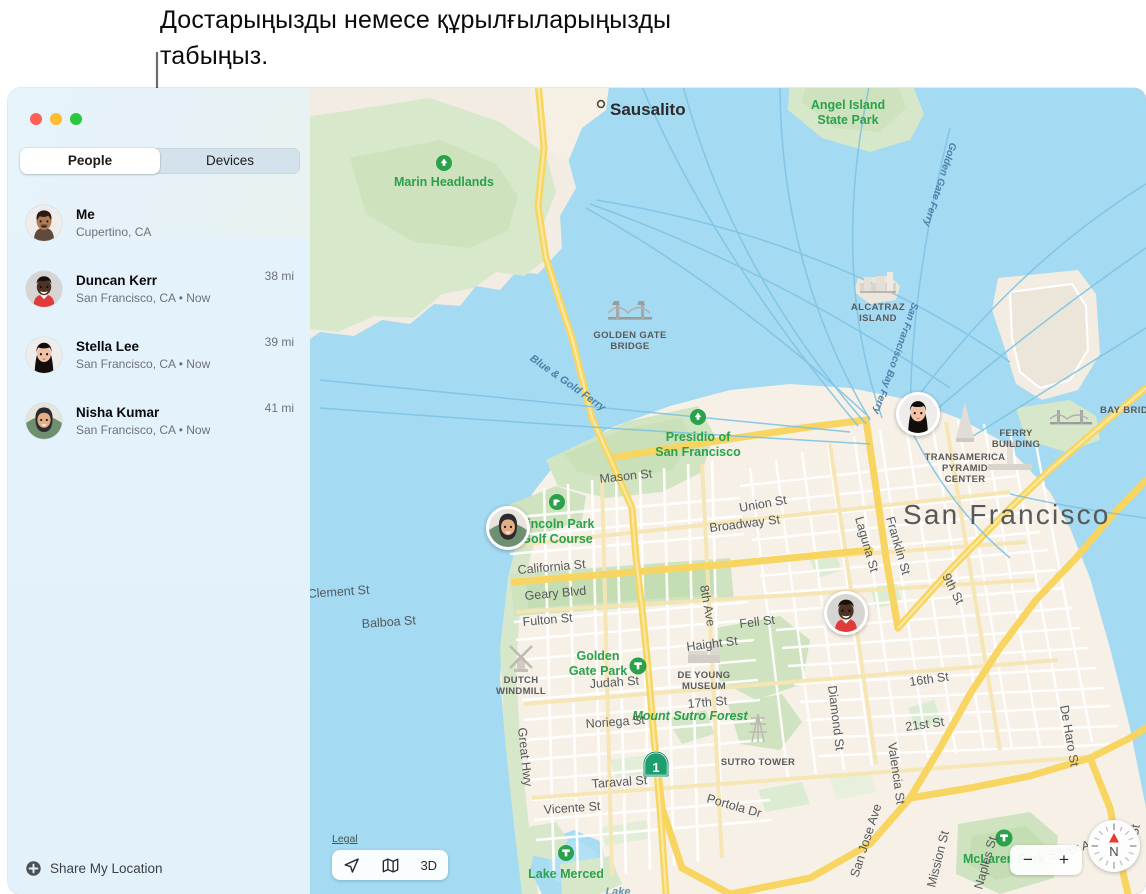 This screenshot has height=894, width=1146. Describe the element at coordinates (118, 412) in the screenshot. I see `person-name: Nisha Kumar` at that location.